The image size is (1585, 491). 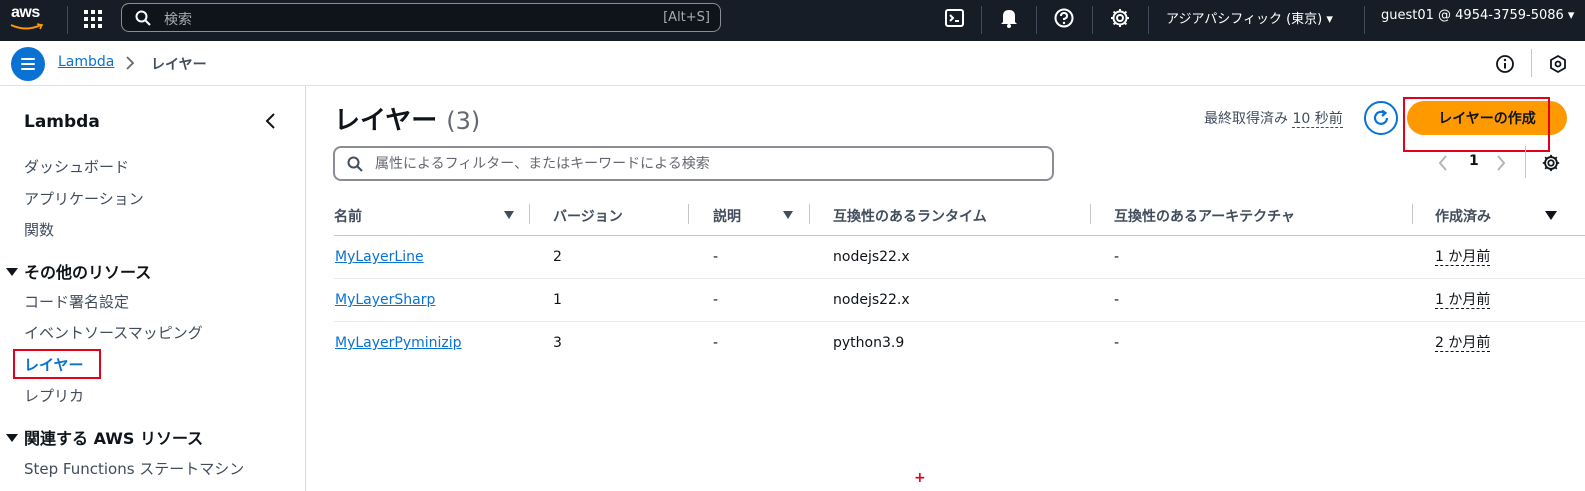 I want to click on hexagon-icon, so click(x=1558, y=64).